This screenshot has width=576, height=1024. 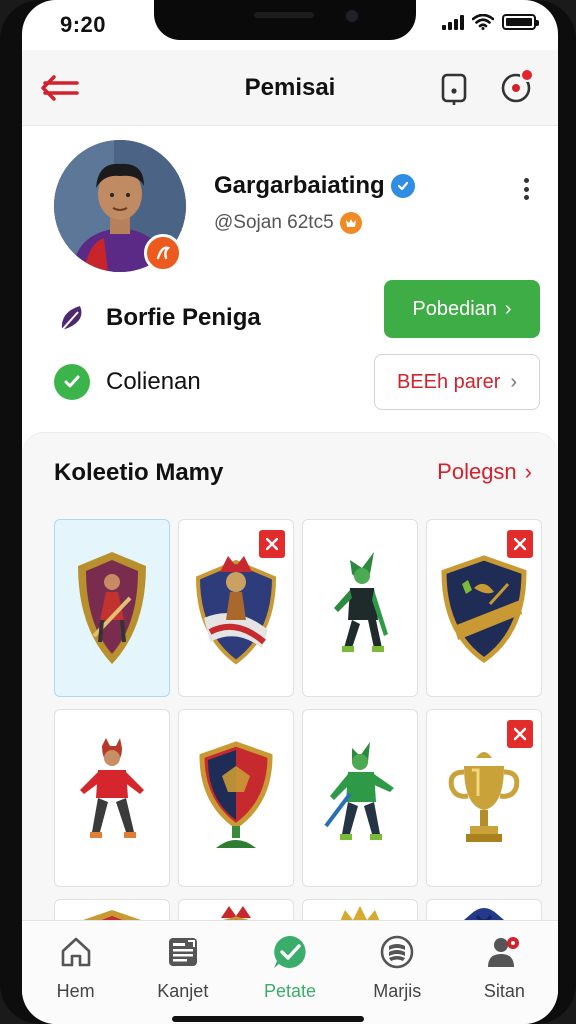 What do you see at coordinates (284, 15) in the screenshot?
I see `speaker` at bounding box center [284, 15].